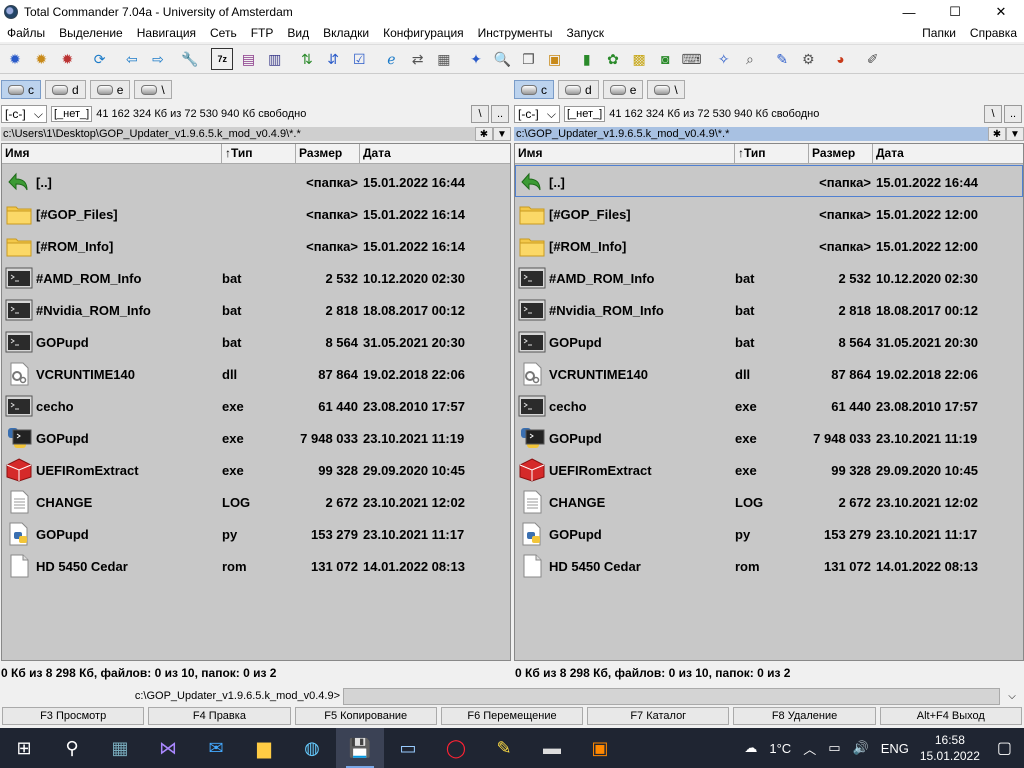 The height and width of the screenshot is (768, 1024). I want to click on close-button: ✕, so click(1001, 12).